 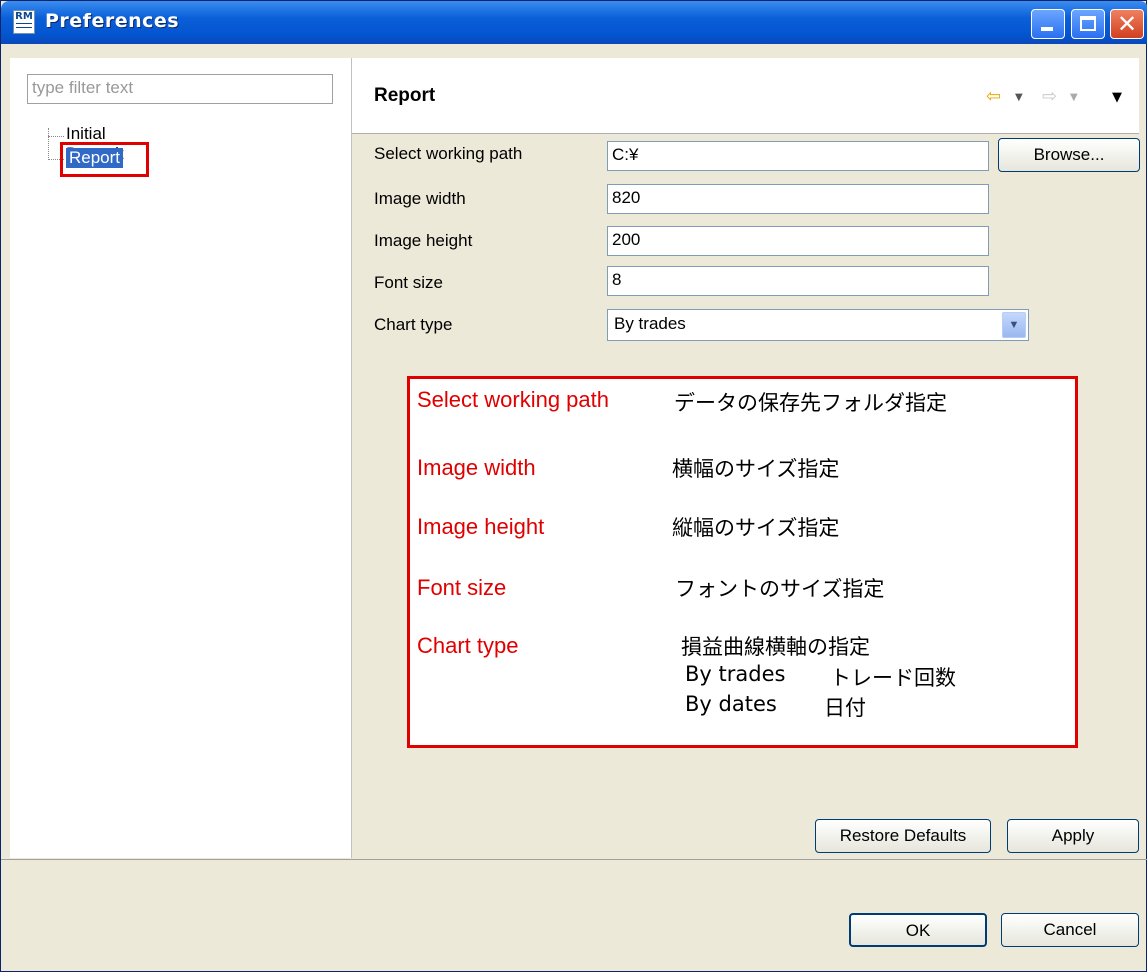 What do you see at coordinates (735, 674) in the screenshot?
I see `chart-option-name: By trades` at bounding box center [735, 674].